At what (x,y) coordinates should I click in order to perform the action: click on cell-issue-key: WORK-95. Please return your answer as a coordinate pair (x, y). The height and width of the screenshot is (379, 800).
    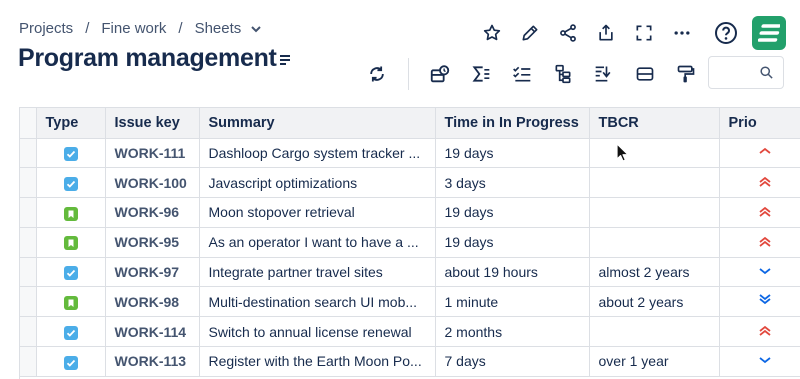
    Looking at the image, I should click on (152, 242).